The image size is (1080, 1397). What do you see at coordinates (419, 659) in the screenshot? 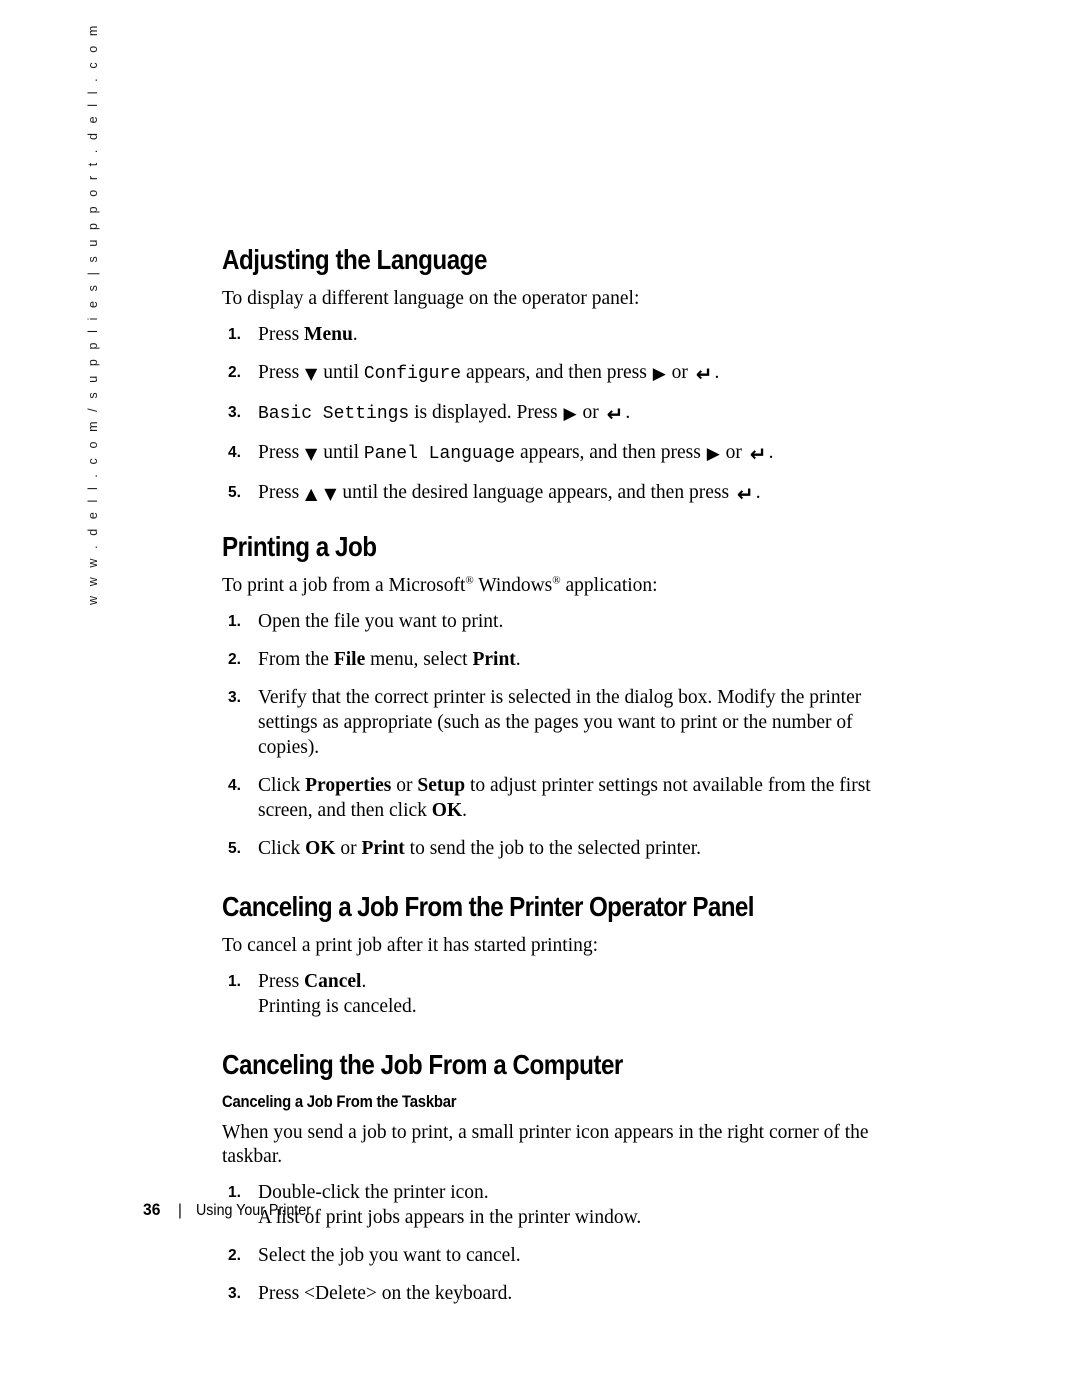
I see `step-text-part: menu, select` at bounding box center [419, 659].